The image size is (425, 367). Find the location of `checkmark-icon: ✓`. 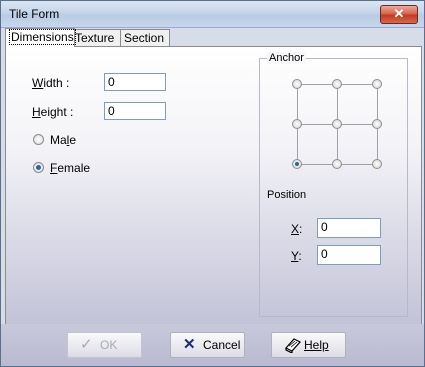

checkmark-icon: ✓ is located at coordinates (86, 344).